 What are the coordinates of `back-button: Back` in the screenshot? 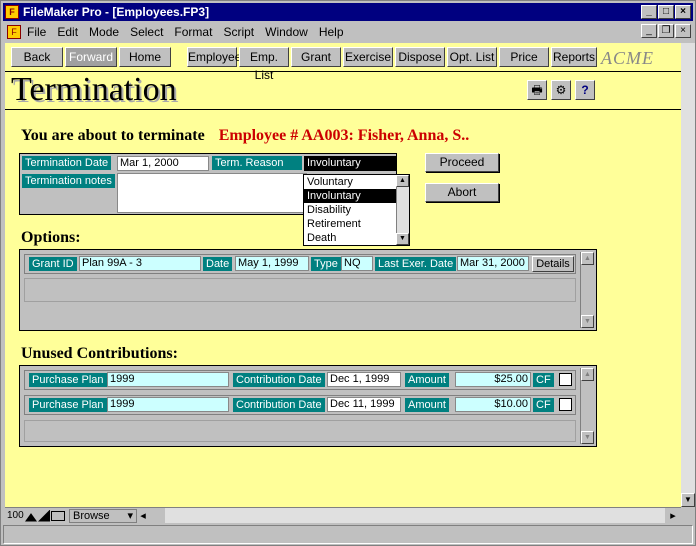 It's located at (37, 57).